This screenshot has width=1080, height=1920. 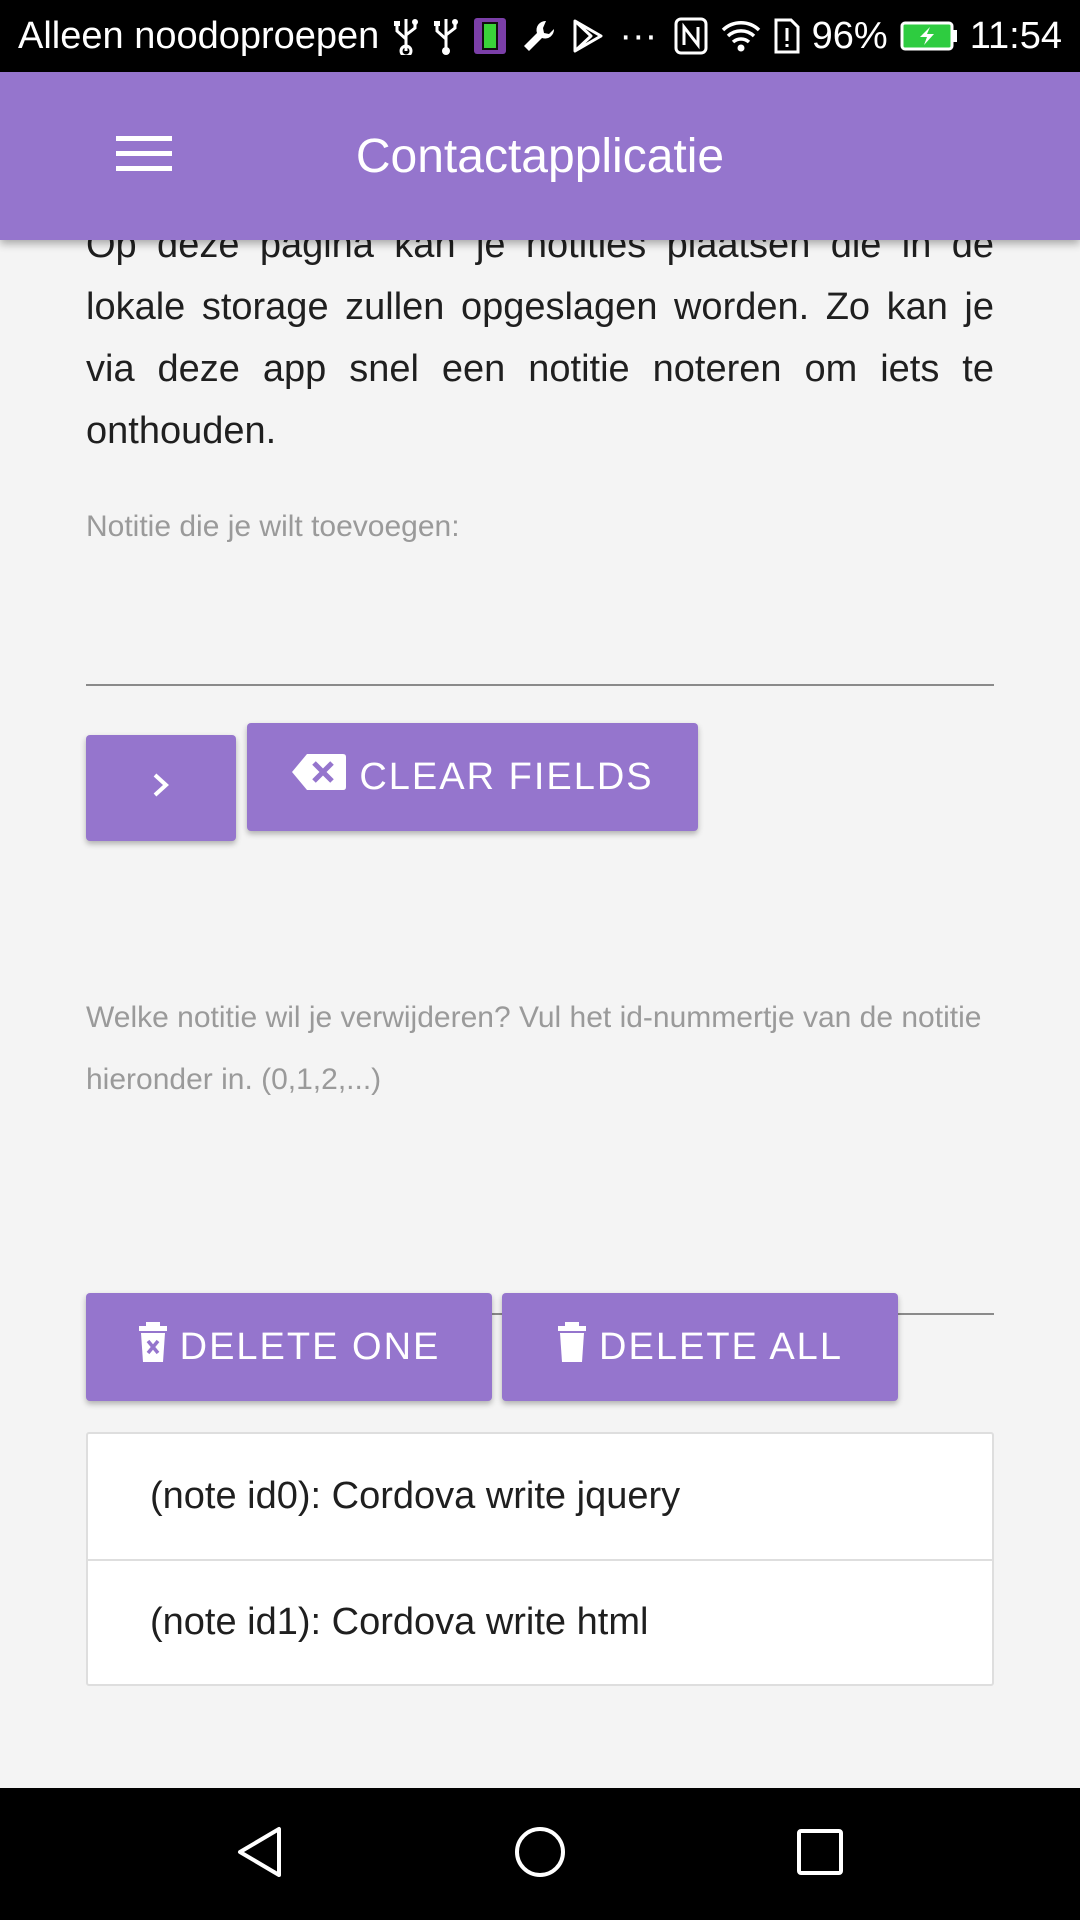 What do you see at coordinates (540, 1496) in the screenshot?
I see `list-item: (note id0): Cordova write jquery` at bounding box center [540, 1496].